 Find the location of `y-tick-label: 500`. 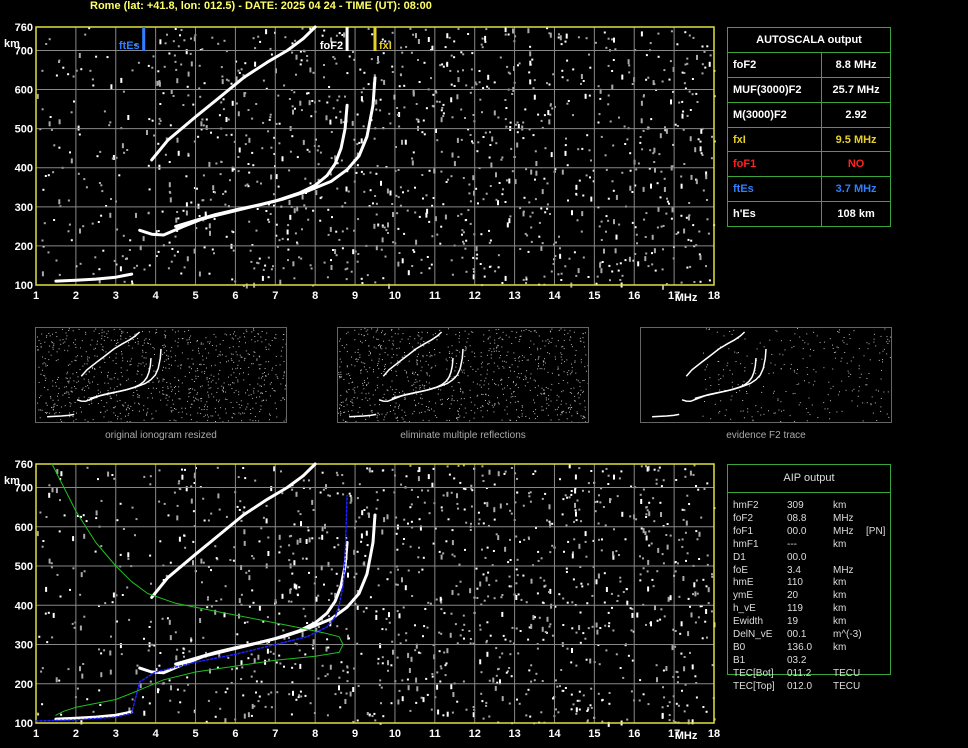

y-tick-label: 500 is located at coordinates (24, 130).